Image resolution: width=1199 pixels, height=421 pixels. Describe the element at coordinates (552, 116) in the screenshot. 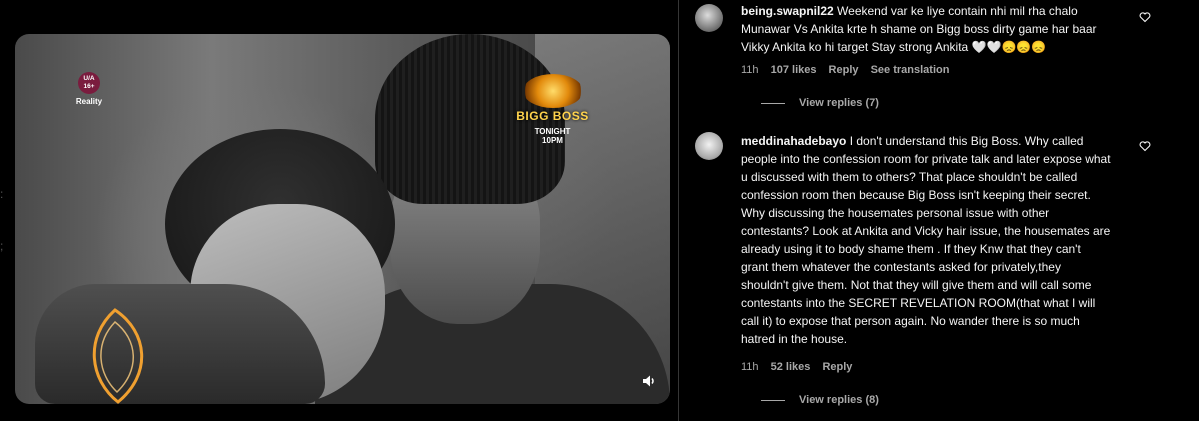

I see `logo-title: BIGG BOSS` at that location.